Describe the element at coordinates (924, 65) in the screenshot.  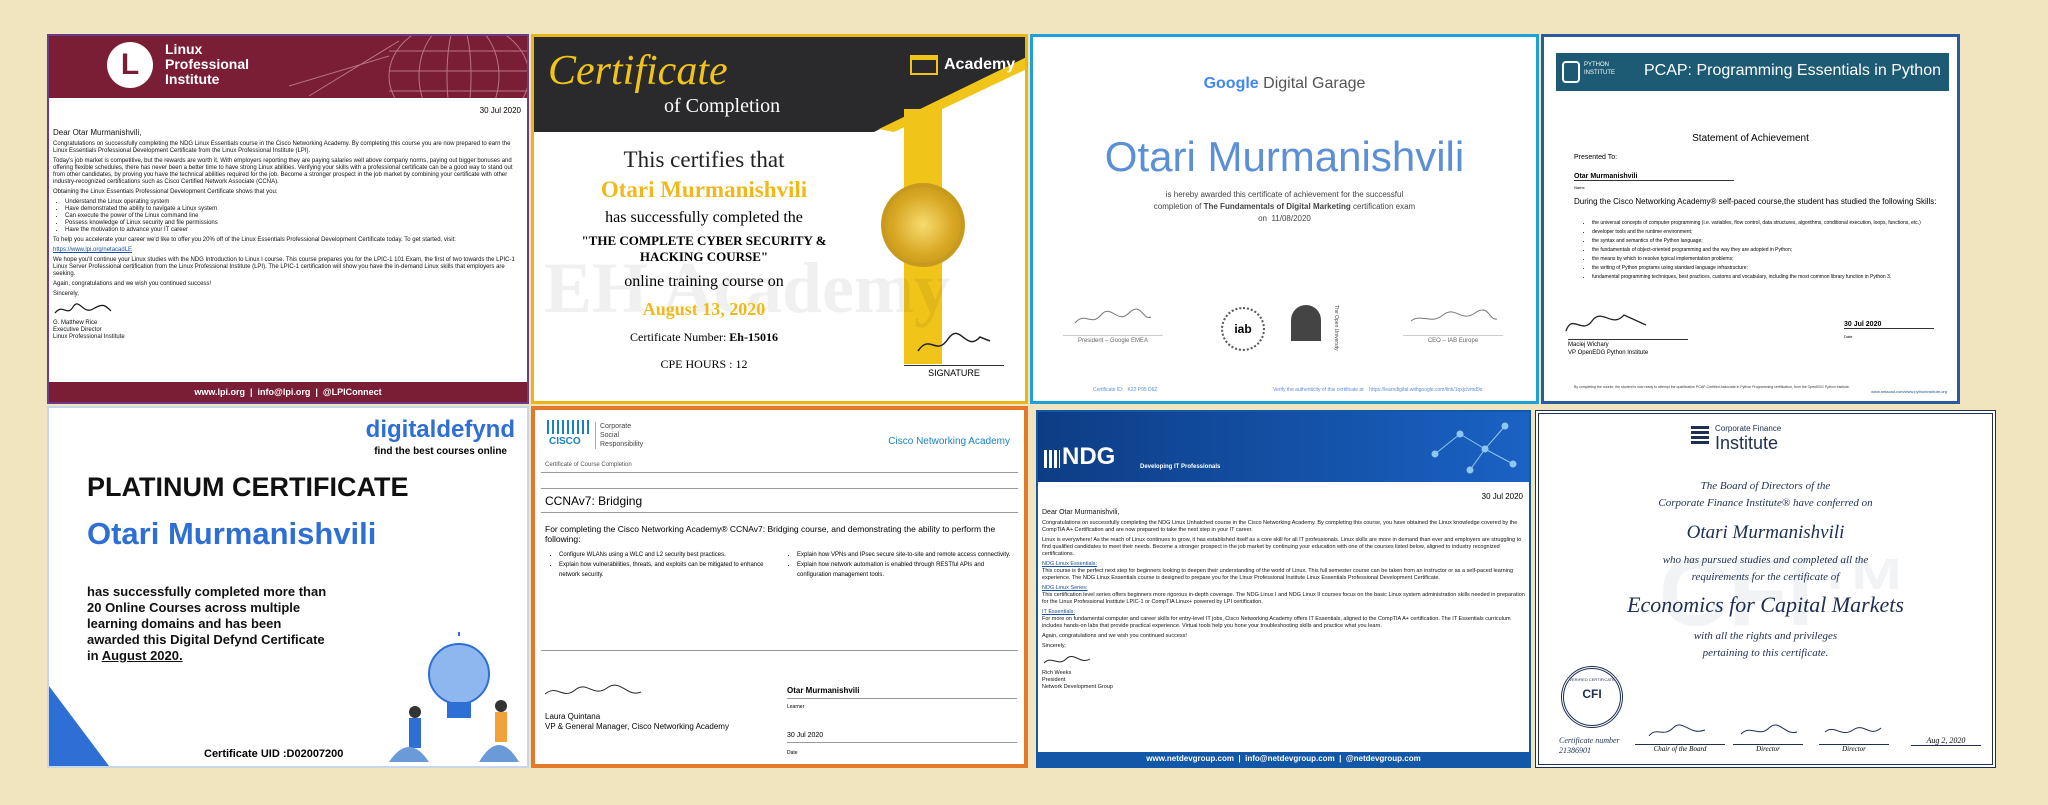
I see `eh-logo-icon` at that location.